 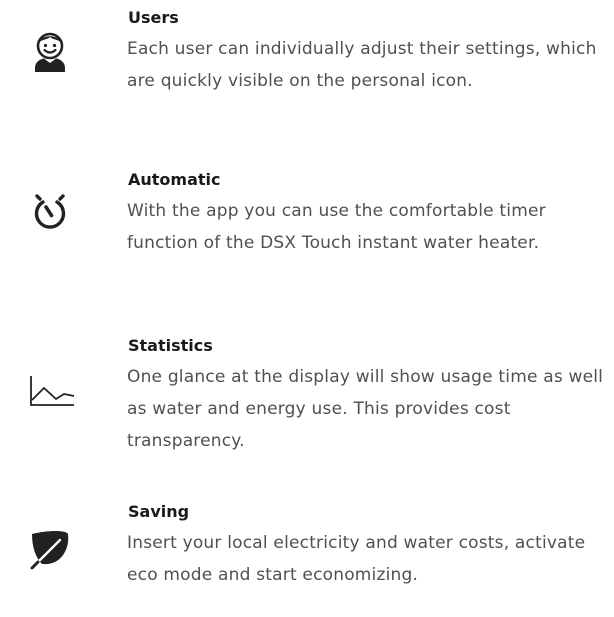 I want to click on user-avatar-icon, so click(x=50, y=52).